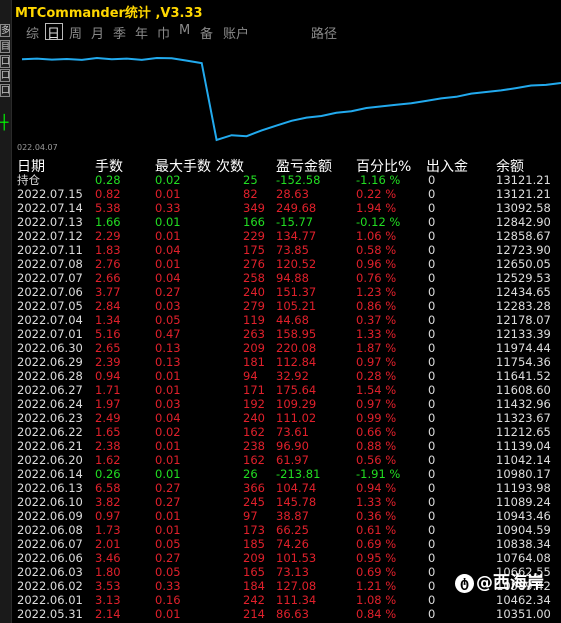 The width and height of the screenshot is (561, 623). I want to click on cell-bal: 11139.04, so click(523, 446).